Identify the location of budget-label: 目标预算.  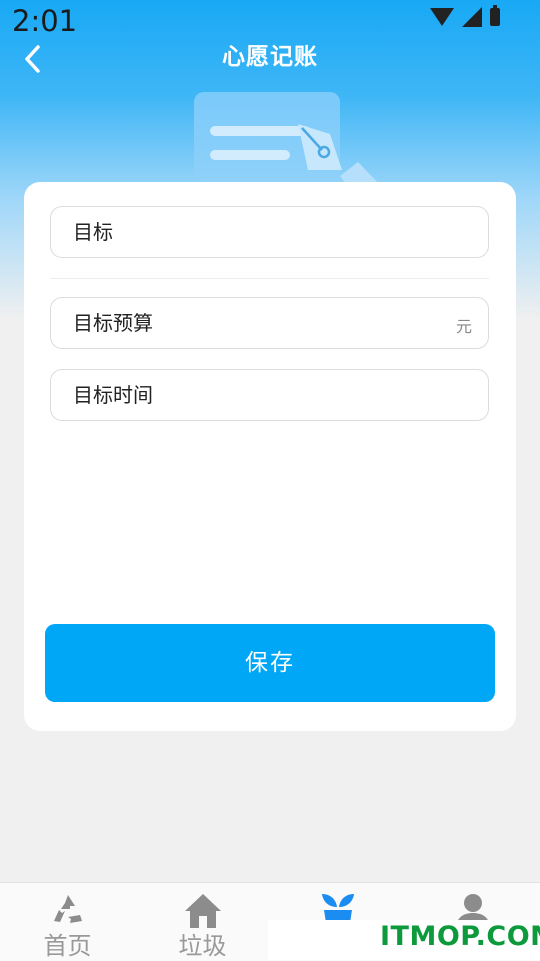
(113, 323).